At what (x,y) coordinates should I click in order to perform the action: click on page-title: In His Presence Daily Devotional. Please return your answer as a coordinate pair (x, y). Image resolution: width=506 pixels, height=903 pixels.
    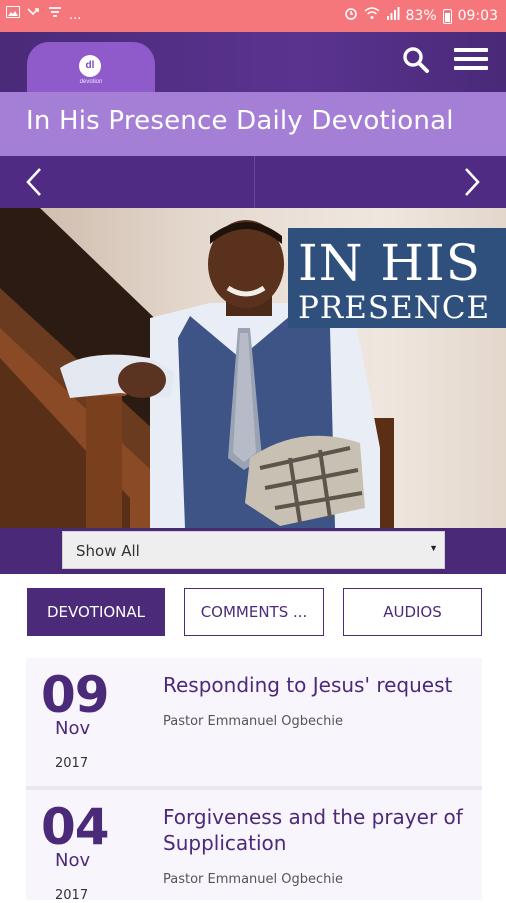
    Looking at the image, I should click on (240, 121).